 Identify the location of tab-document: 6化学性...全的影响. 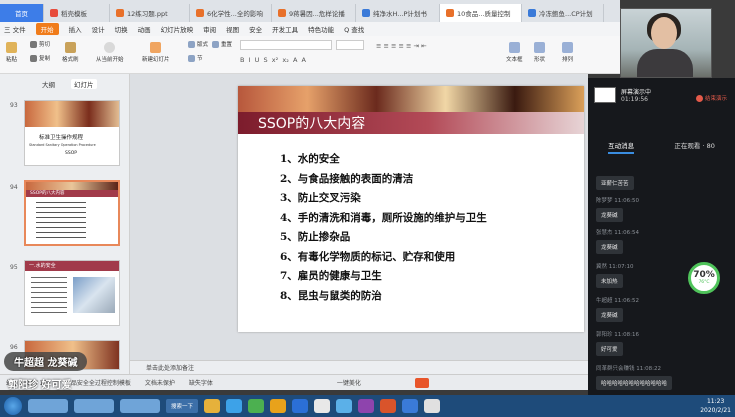
(231, 13).